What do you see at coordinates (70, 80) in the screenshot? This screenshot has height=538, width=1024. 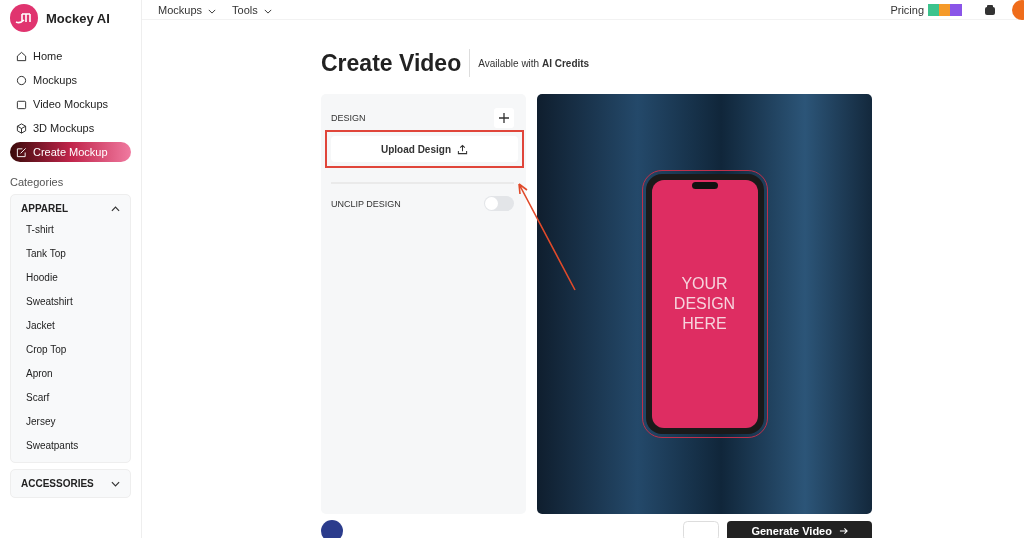 I see `sidebar-item: Mockups` at bounding box center [70, 80].